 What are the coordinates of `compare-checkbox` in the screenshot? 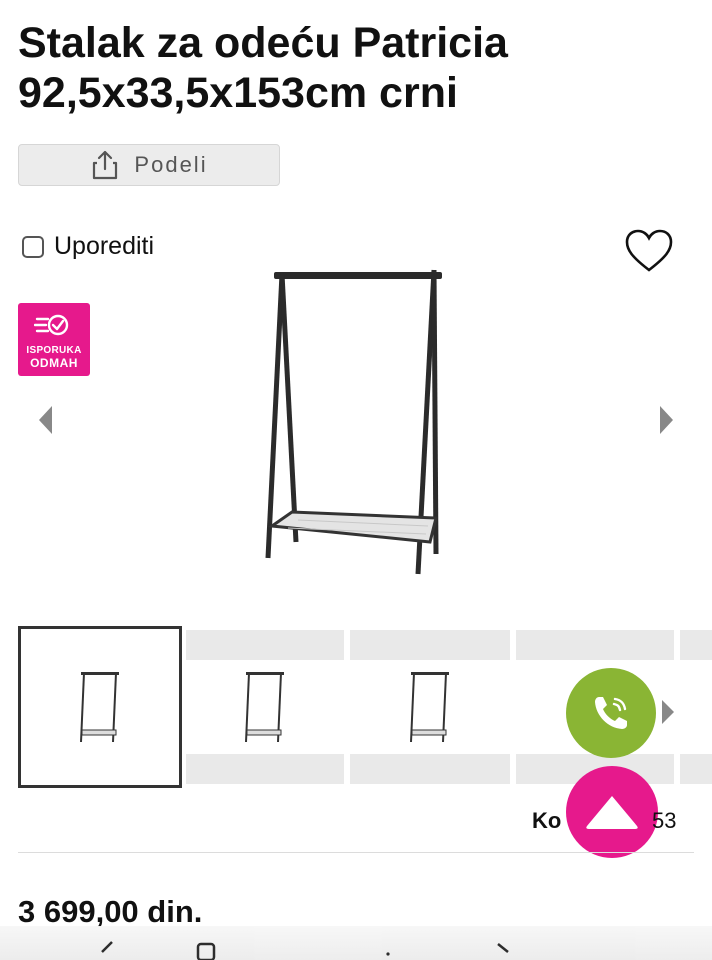 It's located at (33, 246).